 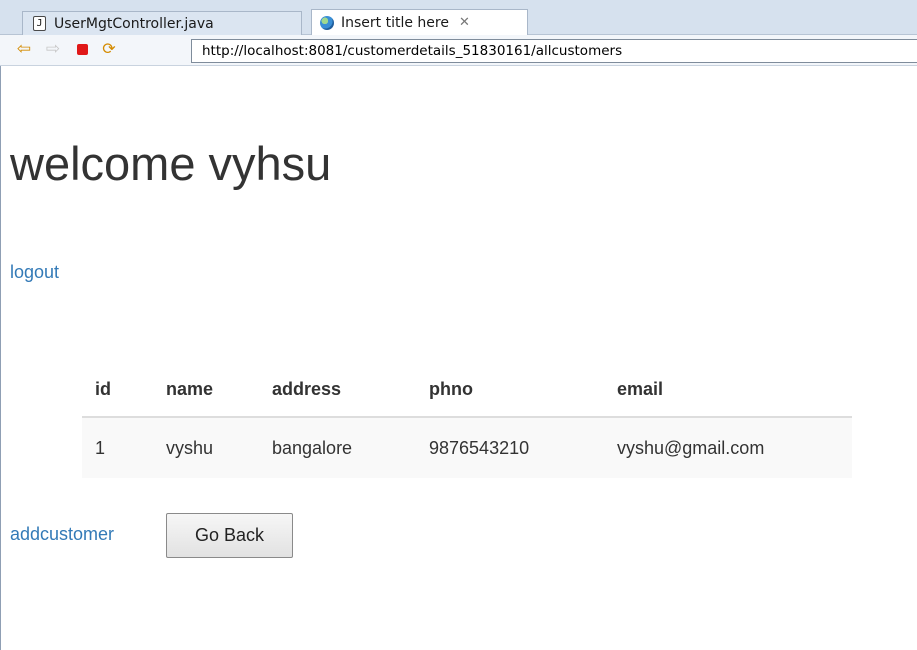 I want to click on back-arrow-icon: ⇦, so click(x=24, y=49).